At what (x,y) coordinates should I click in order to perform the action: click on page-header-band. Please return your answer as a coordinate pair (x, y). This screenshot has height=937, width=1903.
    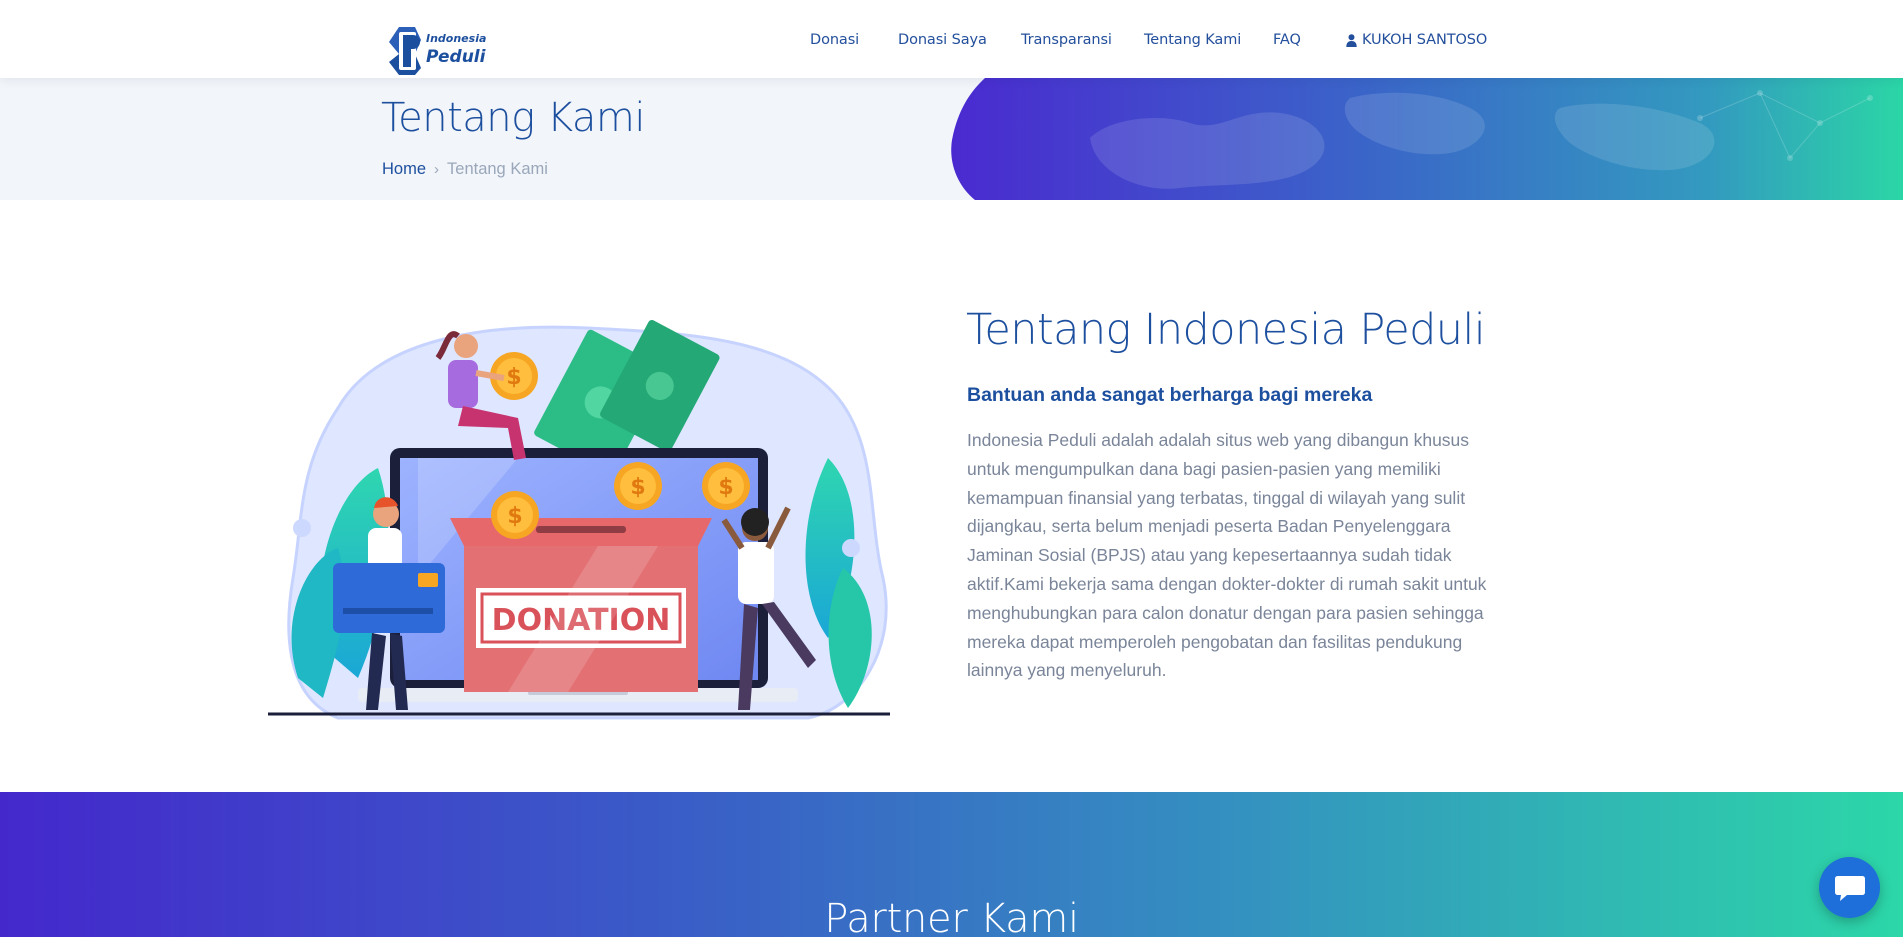
    Looking at the image, I should click on (951, 139).